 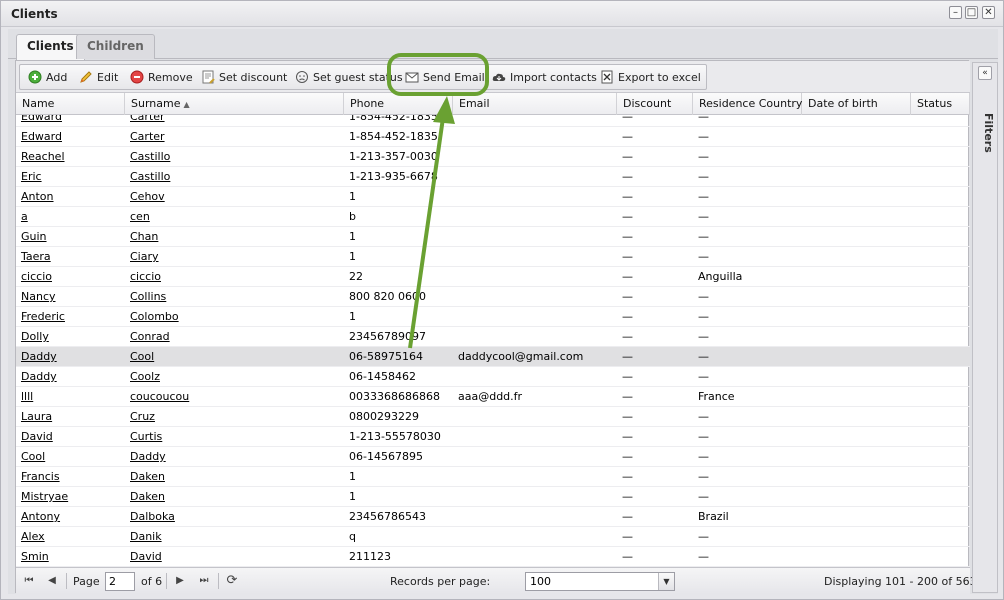 I want to click on cell-name: Cool, so click(x=70, y=457).